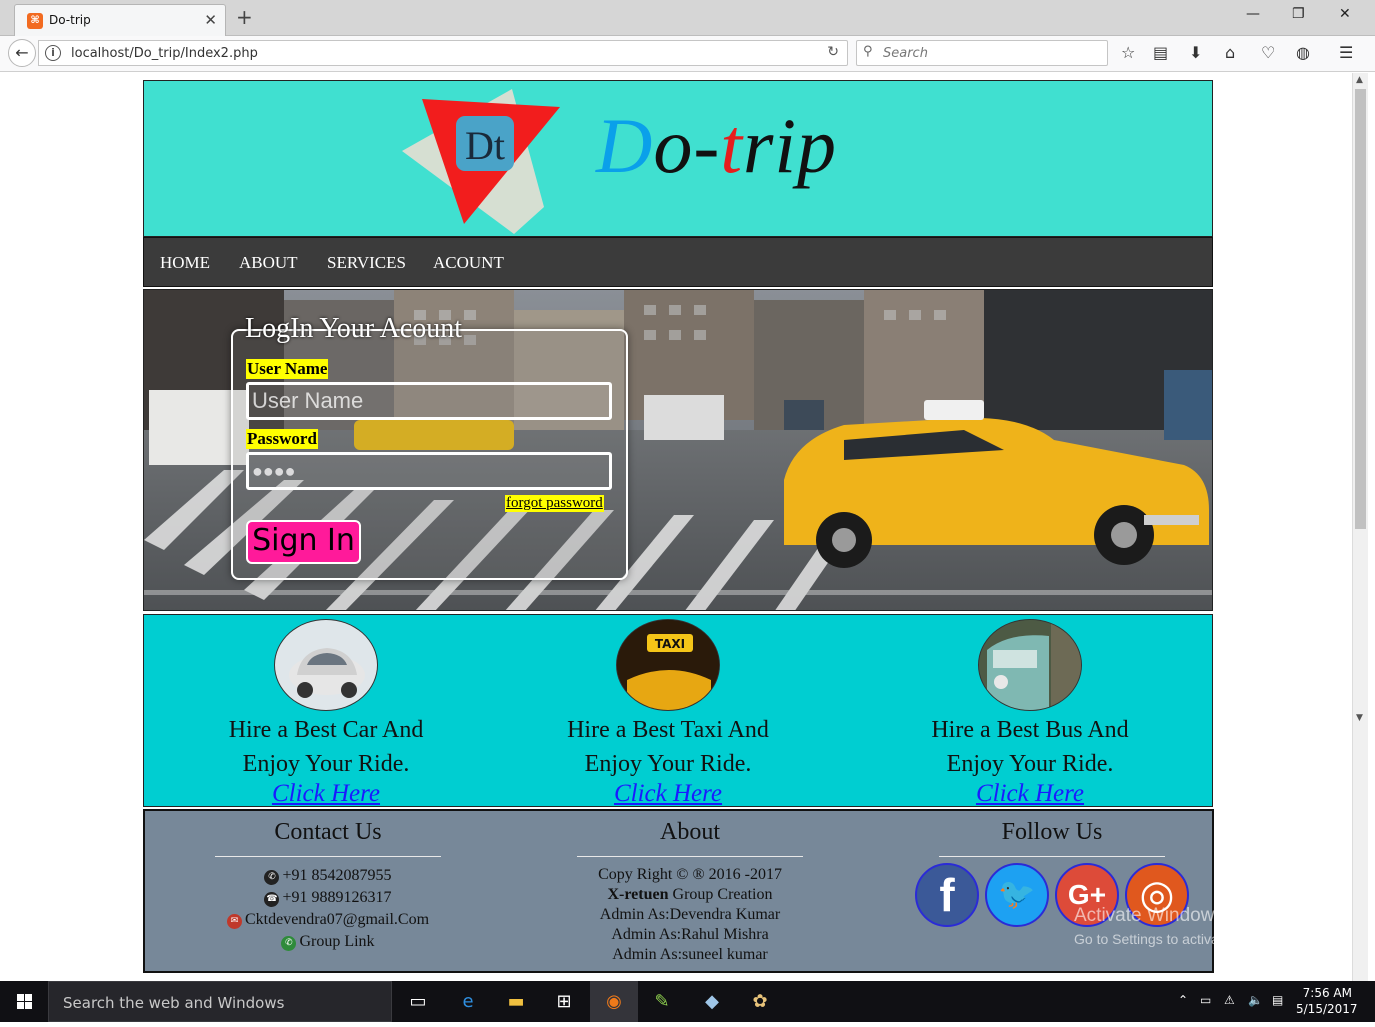  Describe the element at coordinates (790, 145) in the screenshot. I see `brand-part-rip: rip` at that location.